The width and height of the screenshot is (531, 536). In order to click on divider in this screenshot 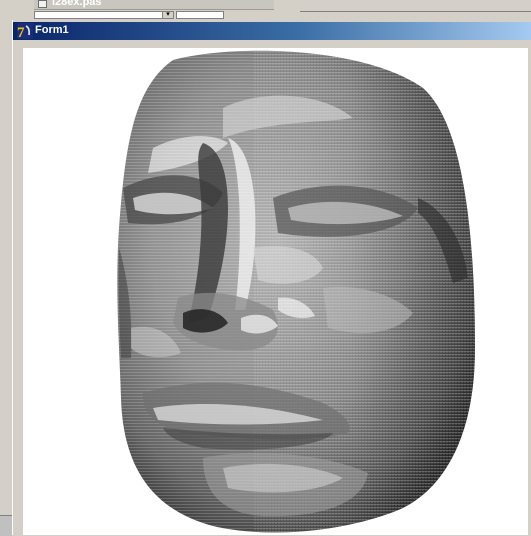, I will do `click(415, 11)`.